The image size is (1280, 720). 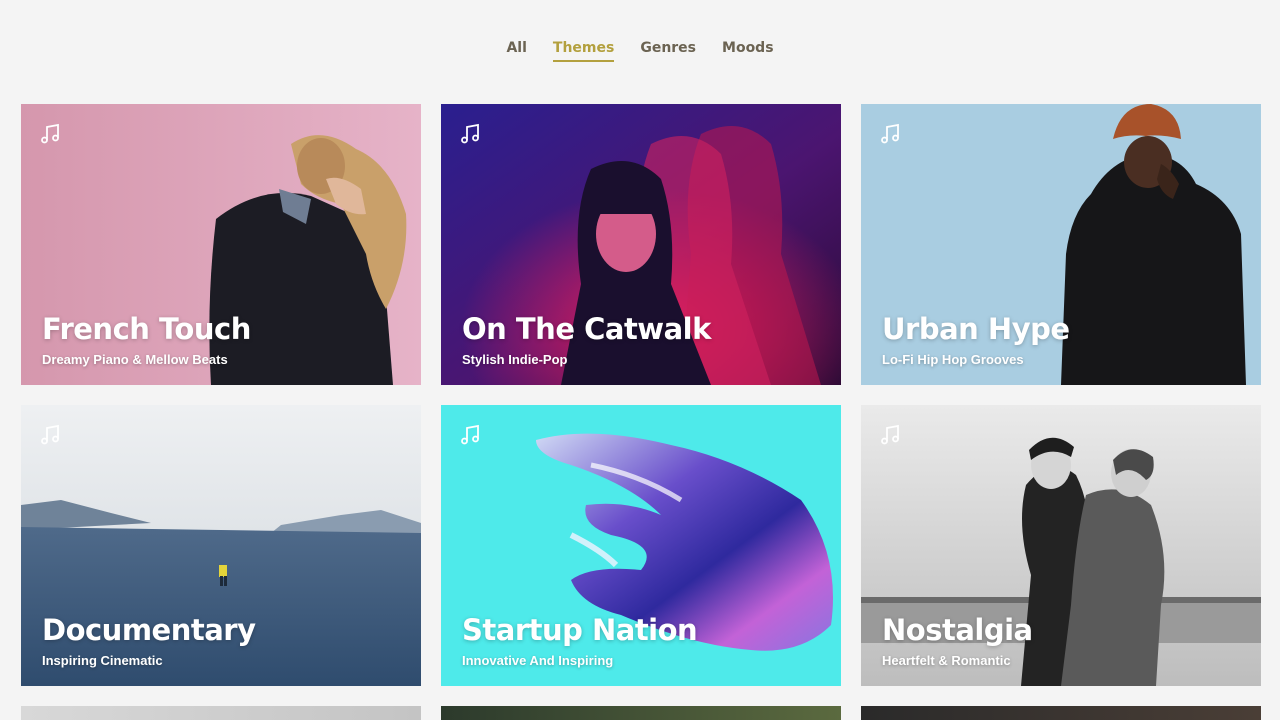 I want to click on card-title: Startup Nation, so click(x=580, y=630).